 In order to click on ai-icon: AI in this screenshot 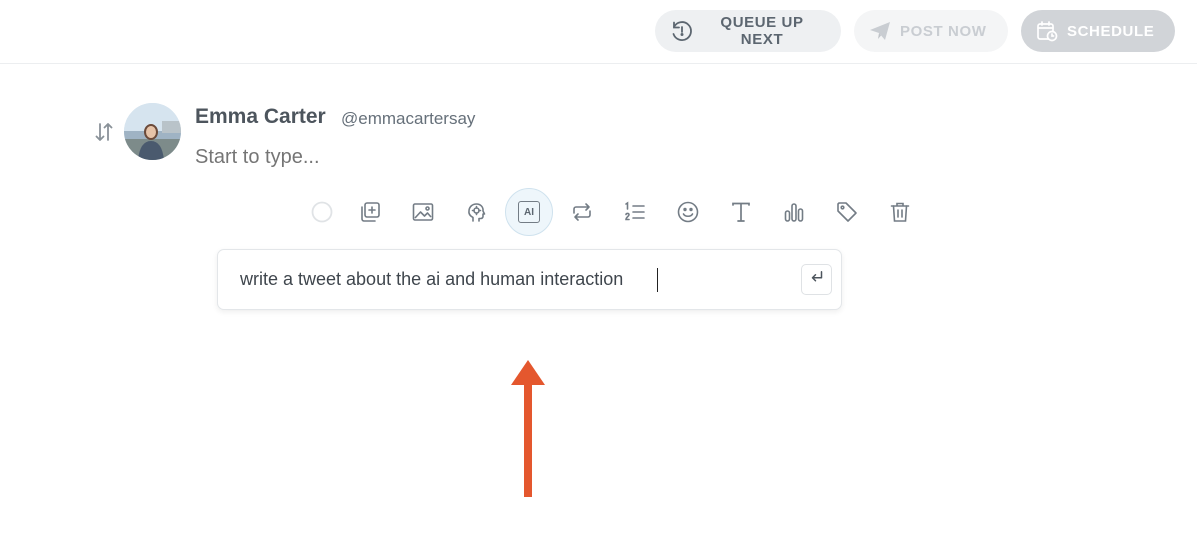, I will do `click(529, 212)`.